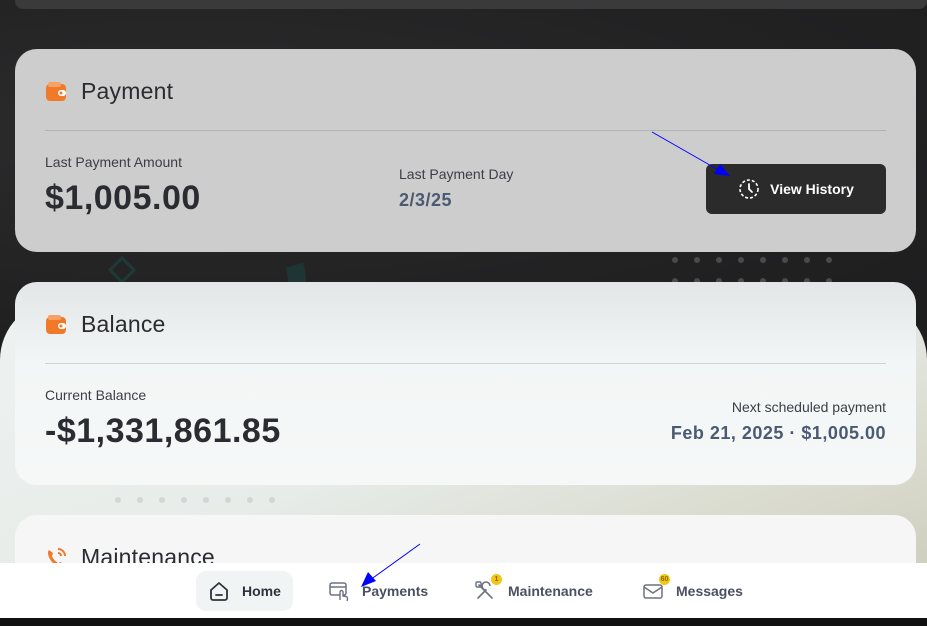  I want to click on current-balance-label: Current Balance, so click(96, 395).